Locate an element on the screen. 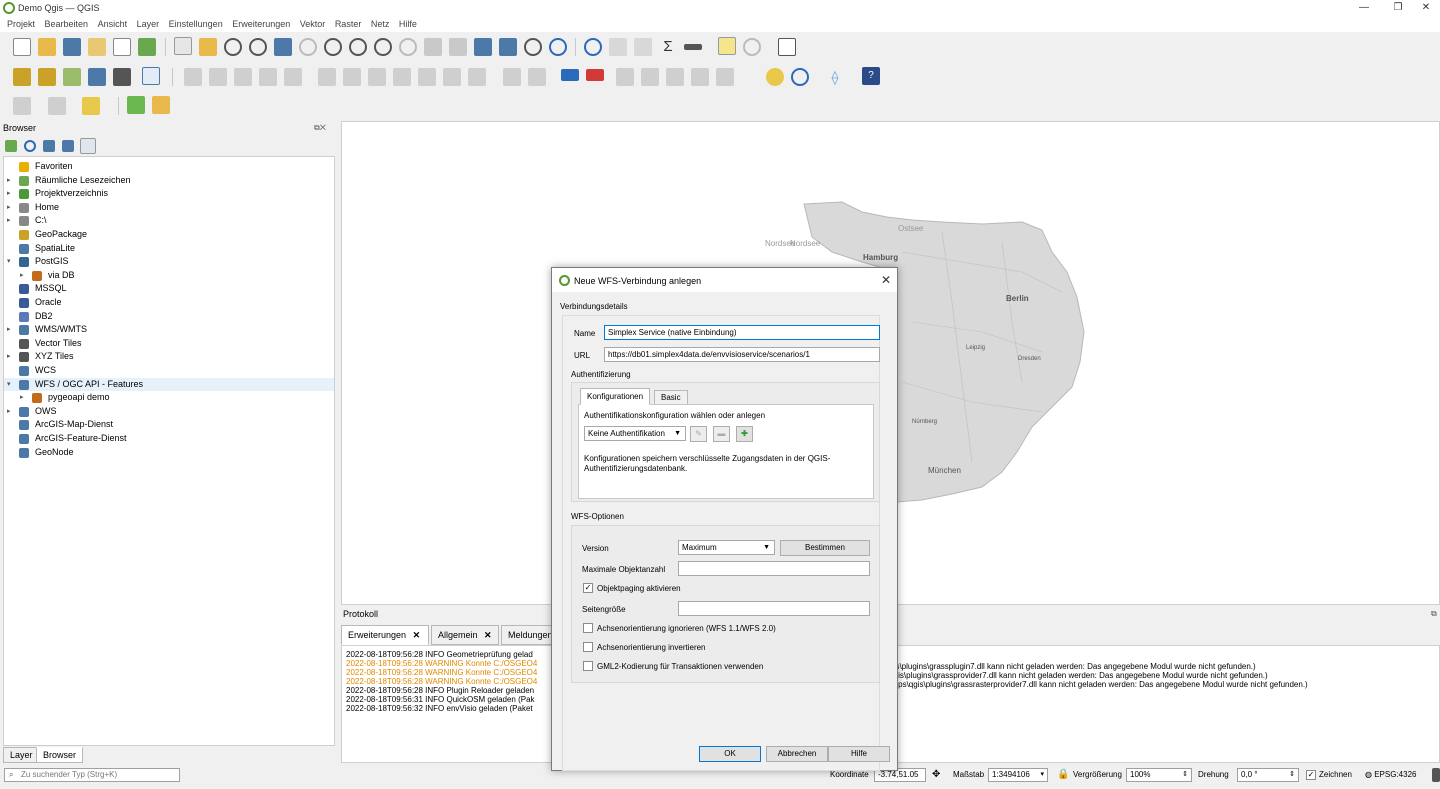  save-project-icon is located at coordinates (72, 47).